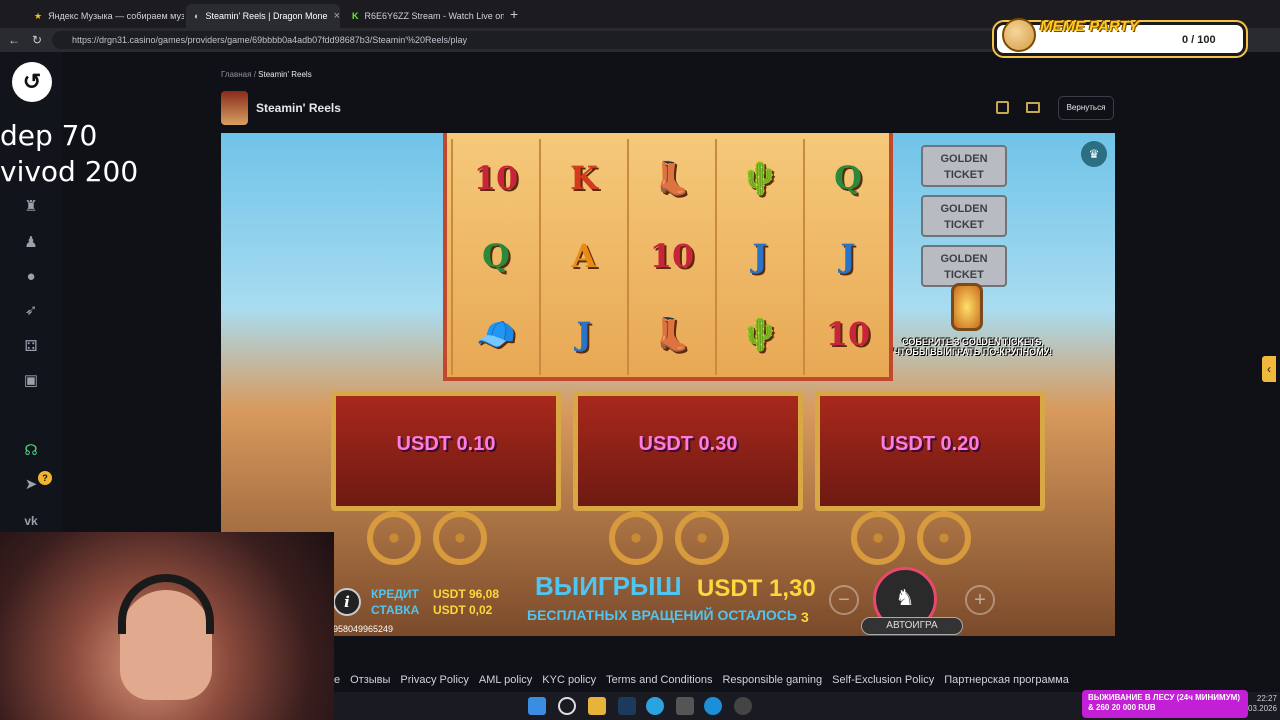 Image resolution: width=1280 pixels, height=720 pixels. I want to click on free-spins-label: БЕСПЛАТНЫХ ВРАЩЕНИЙ ОСТАЛОСЬ, so click(662, 615).